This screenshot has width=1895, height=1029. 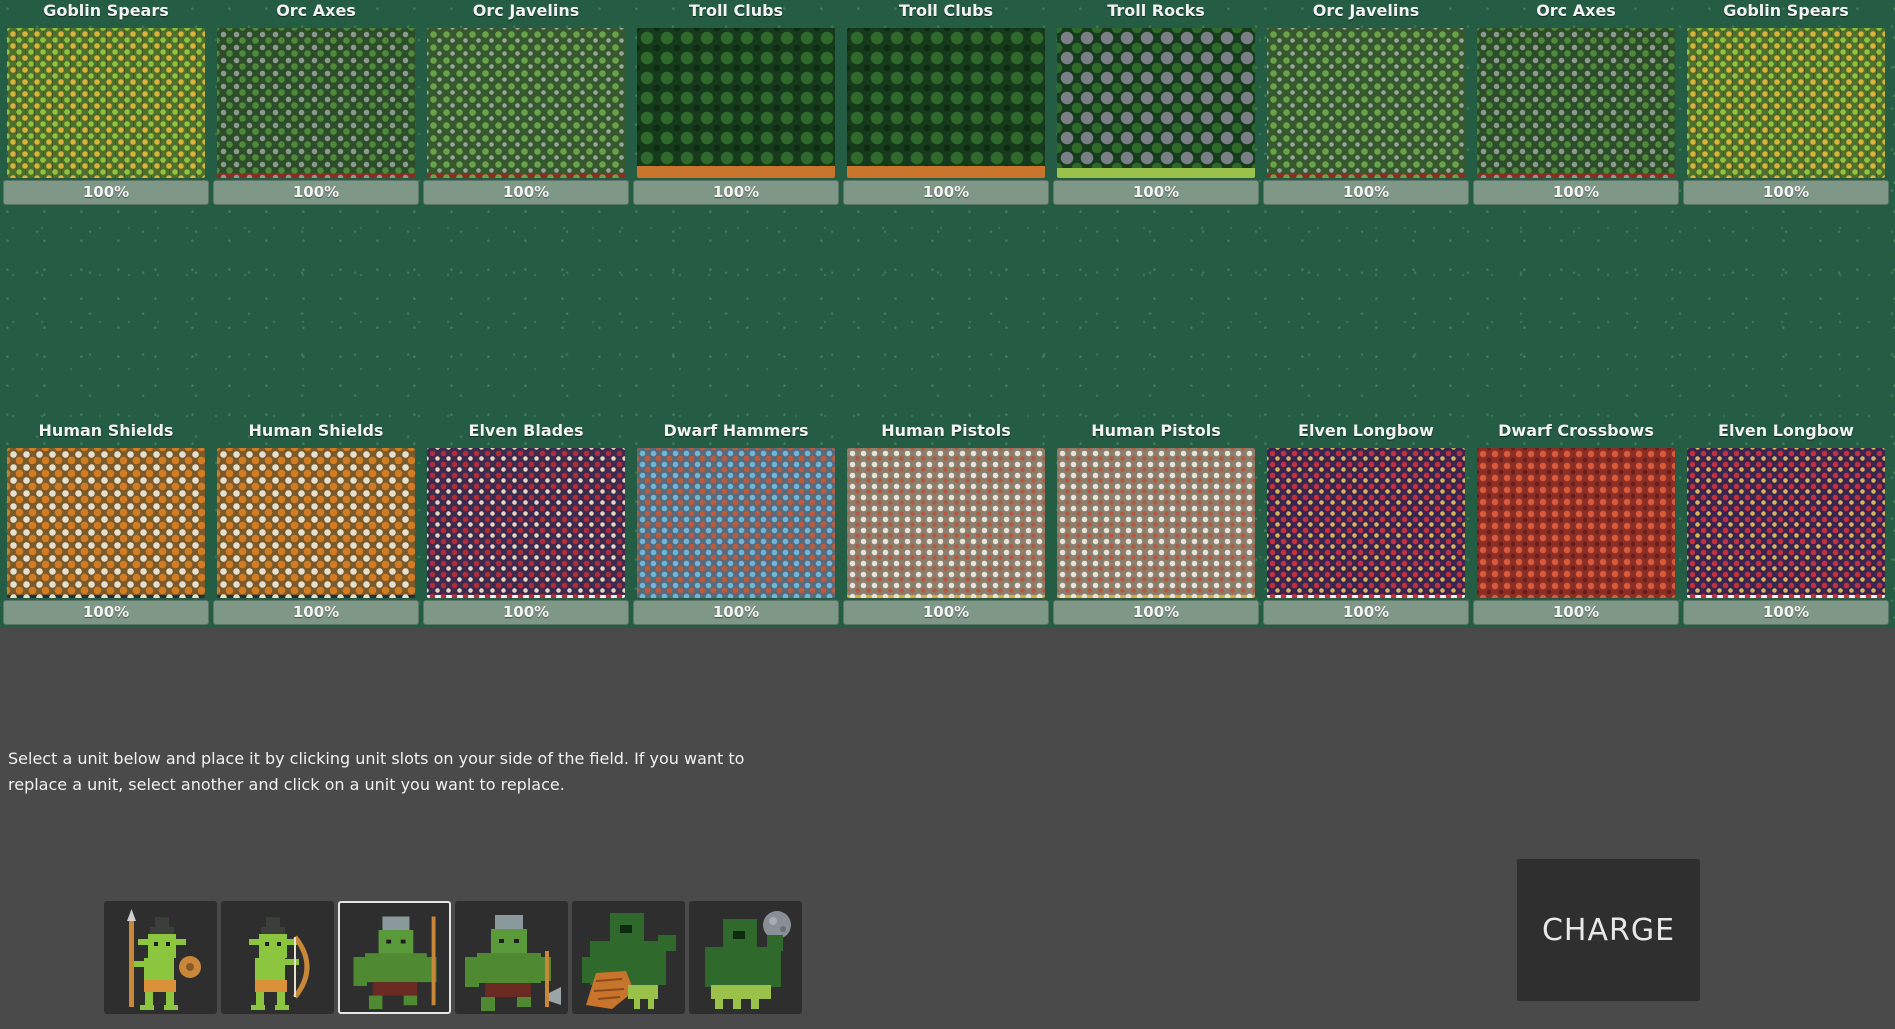 What do you see at coordinates (1576, 430) in the screenshot?
I see `unit-name: Dwarf Crossbows` at bounding box center [1576, 430].